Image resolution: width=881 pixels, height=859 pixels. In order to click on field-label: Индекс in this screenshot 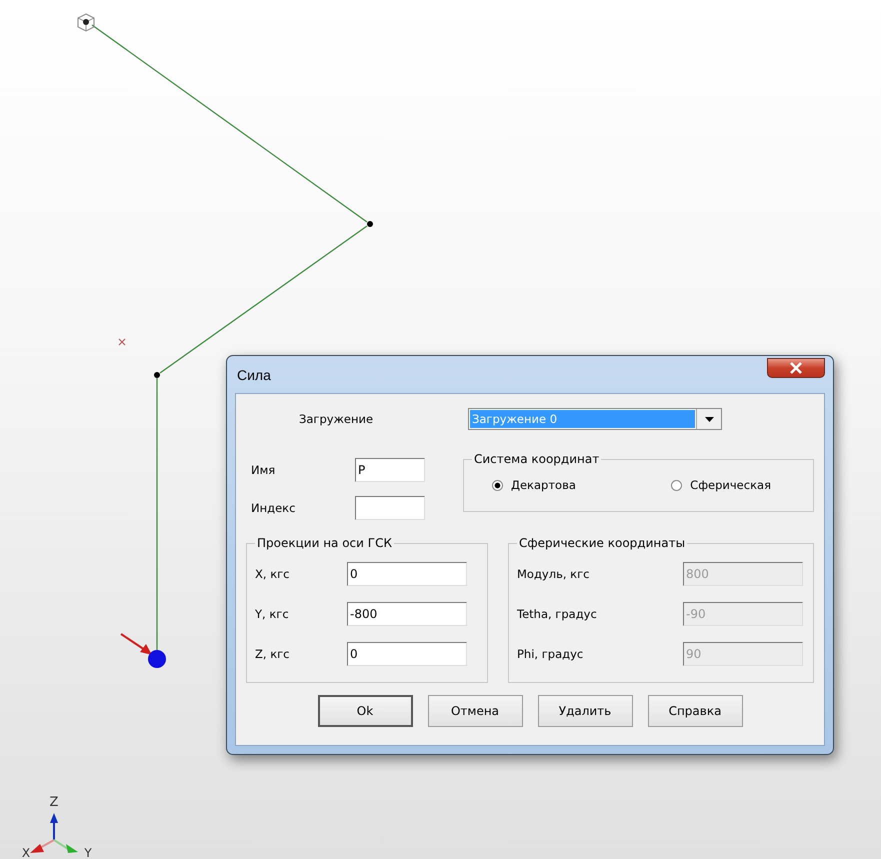, I will do `click(273, 508)`.